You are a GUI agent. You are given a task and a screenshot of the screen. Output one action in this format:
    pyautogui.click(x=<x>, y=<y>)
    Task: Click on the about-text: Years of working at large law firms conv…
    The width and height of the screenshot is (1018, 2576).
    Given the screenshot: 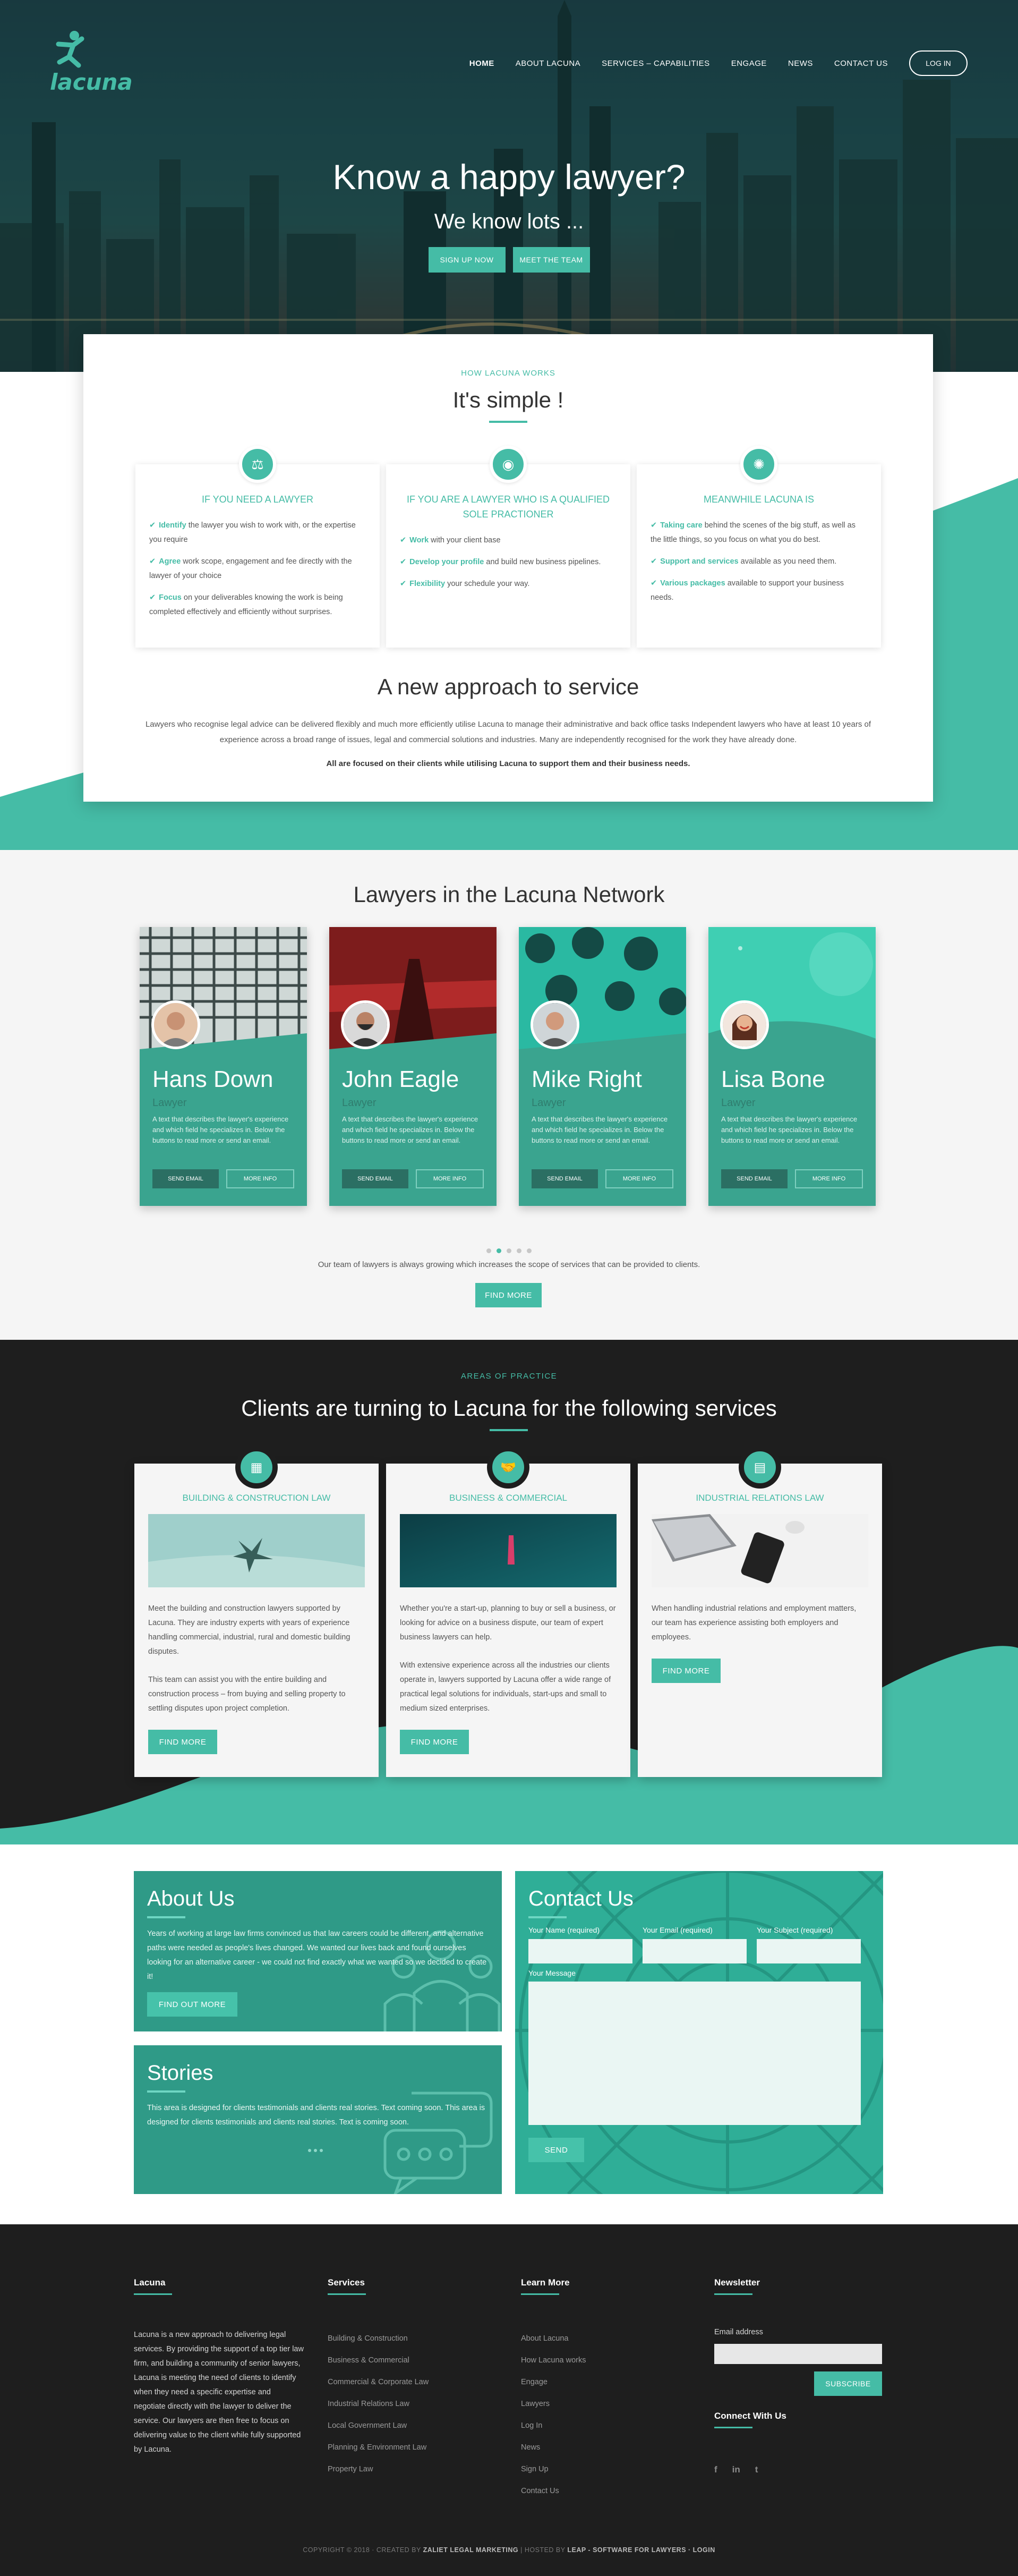 What is the action you would take?
    pyautogui.click(x=317, y=1955)
    